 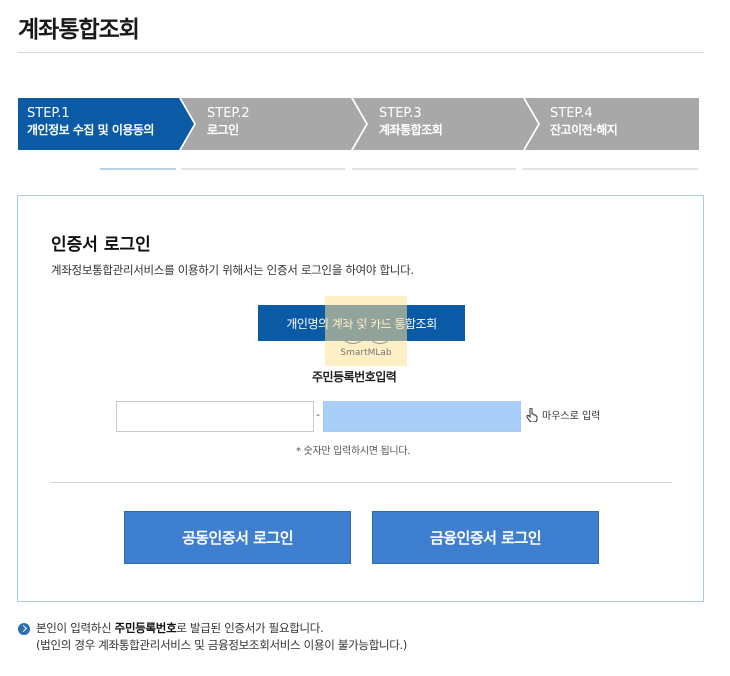 What do you see at coordinates (366, 353) in the screenshot?
I see `watermark-text: SmartMLab` at bounding box center [366, 353].